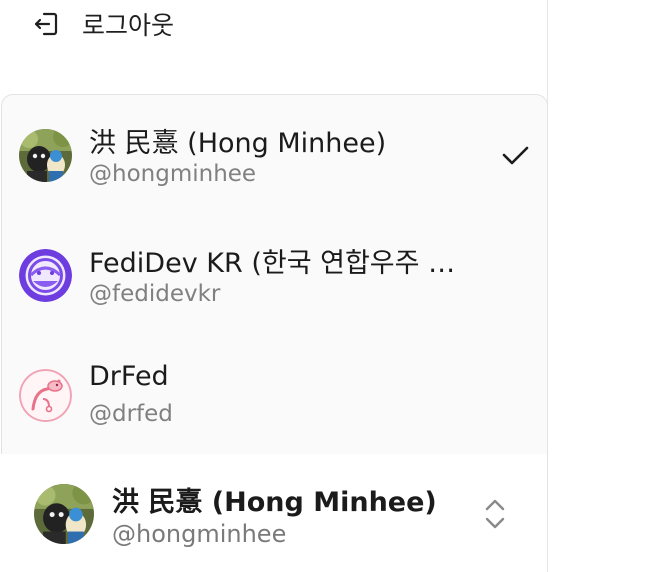  Describe the element at coordinates (45, 275) in the screenshot. I see `fedidev-logo-avatar` at that location.